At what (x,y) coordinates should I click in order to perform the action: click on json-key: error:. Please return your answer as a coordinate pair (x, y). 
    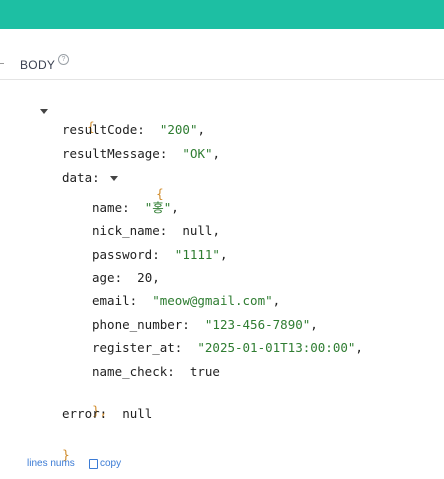
    Looking at the image, I should click on (85, 413).